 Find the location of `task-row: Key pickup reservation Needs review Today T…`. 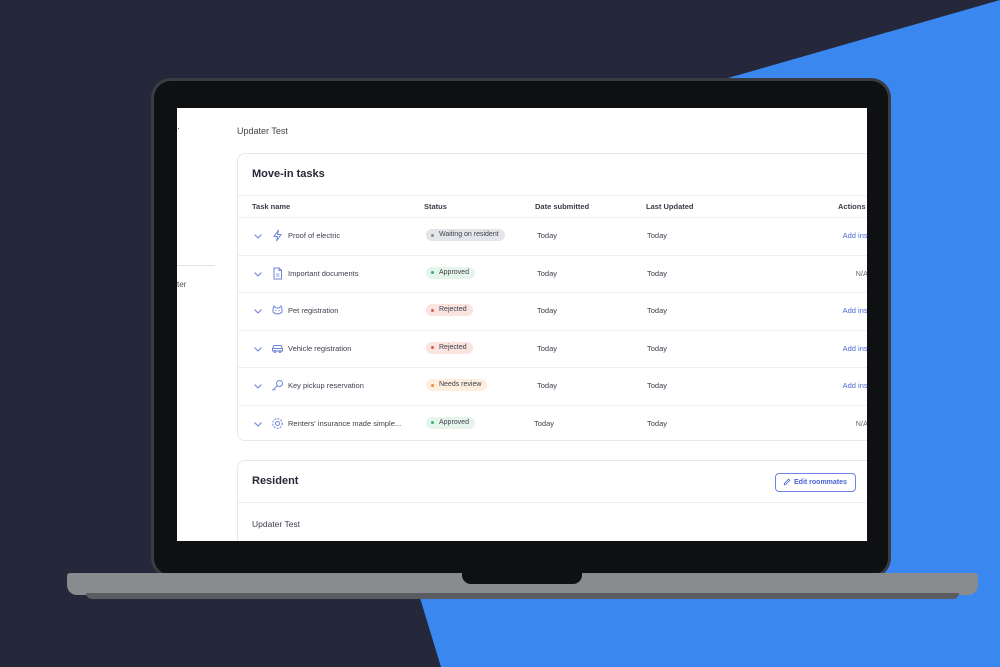

task-row: Key pickup reservation Needs review Today T… is located at coordinates (552, 386).